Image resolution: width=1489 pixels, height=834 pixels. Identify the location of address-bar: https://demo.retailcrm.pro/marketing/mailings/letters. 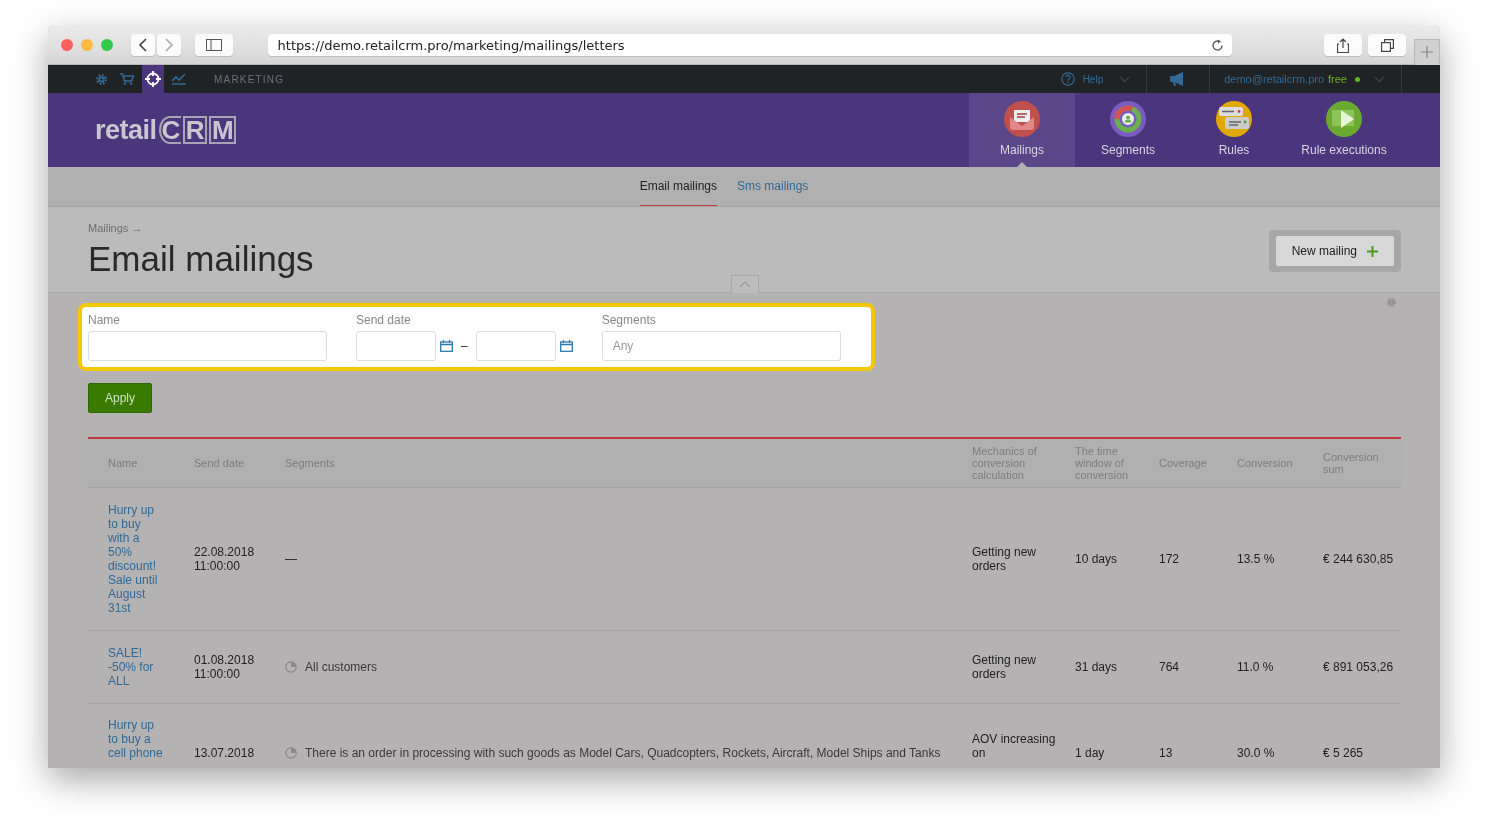
(750, 45).